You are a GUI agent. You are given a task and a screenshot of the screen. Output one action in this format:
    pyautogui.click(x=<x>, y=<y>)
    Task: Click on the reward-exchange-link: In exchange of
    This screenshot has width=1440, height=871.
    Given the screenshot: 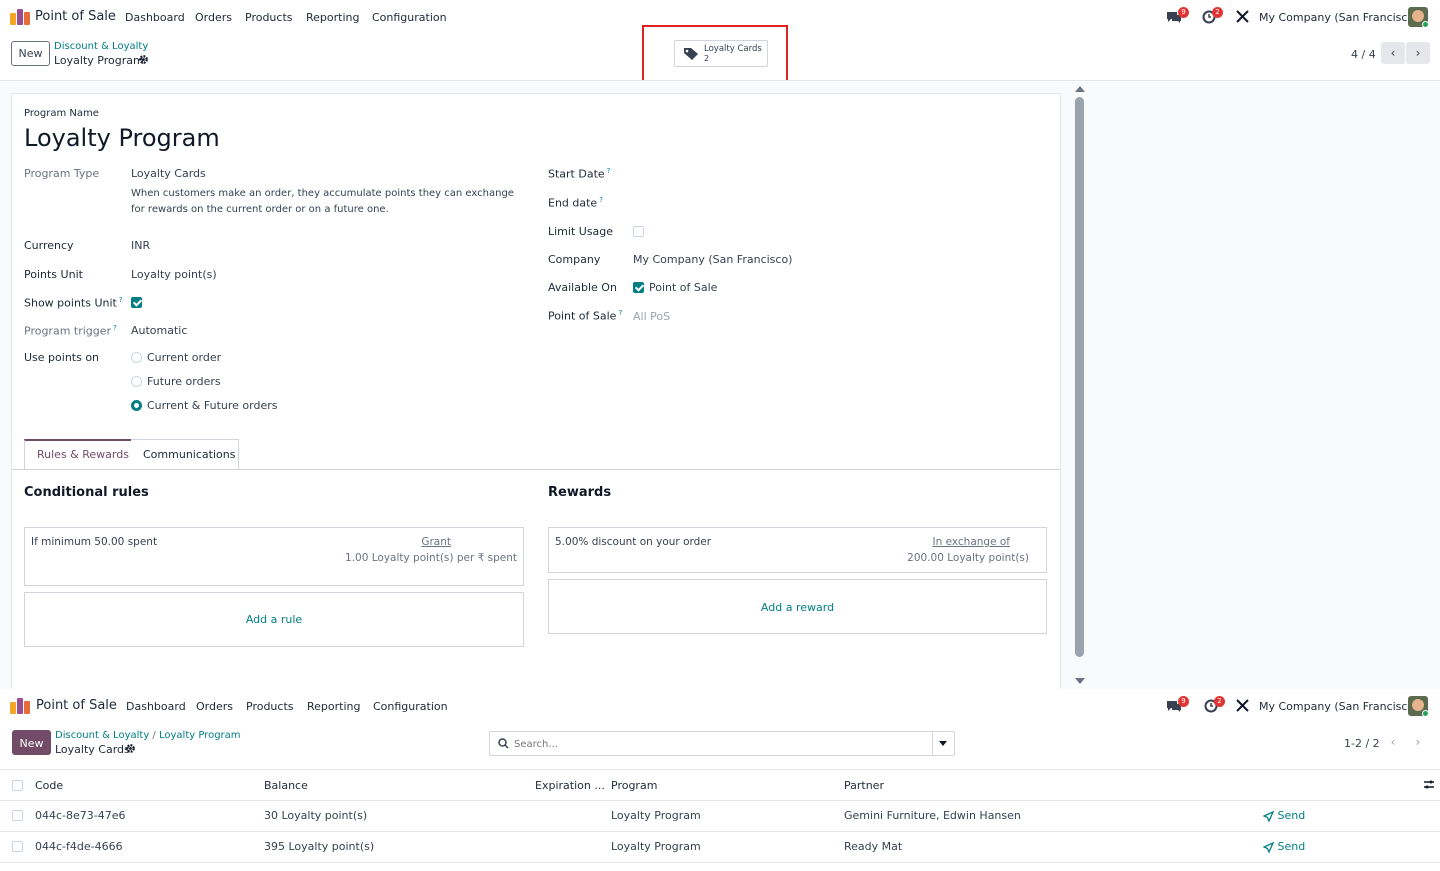 What is the action you would take?
    pyautogui.click(x=972, y=542)
    